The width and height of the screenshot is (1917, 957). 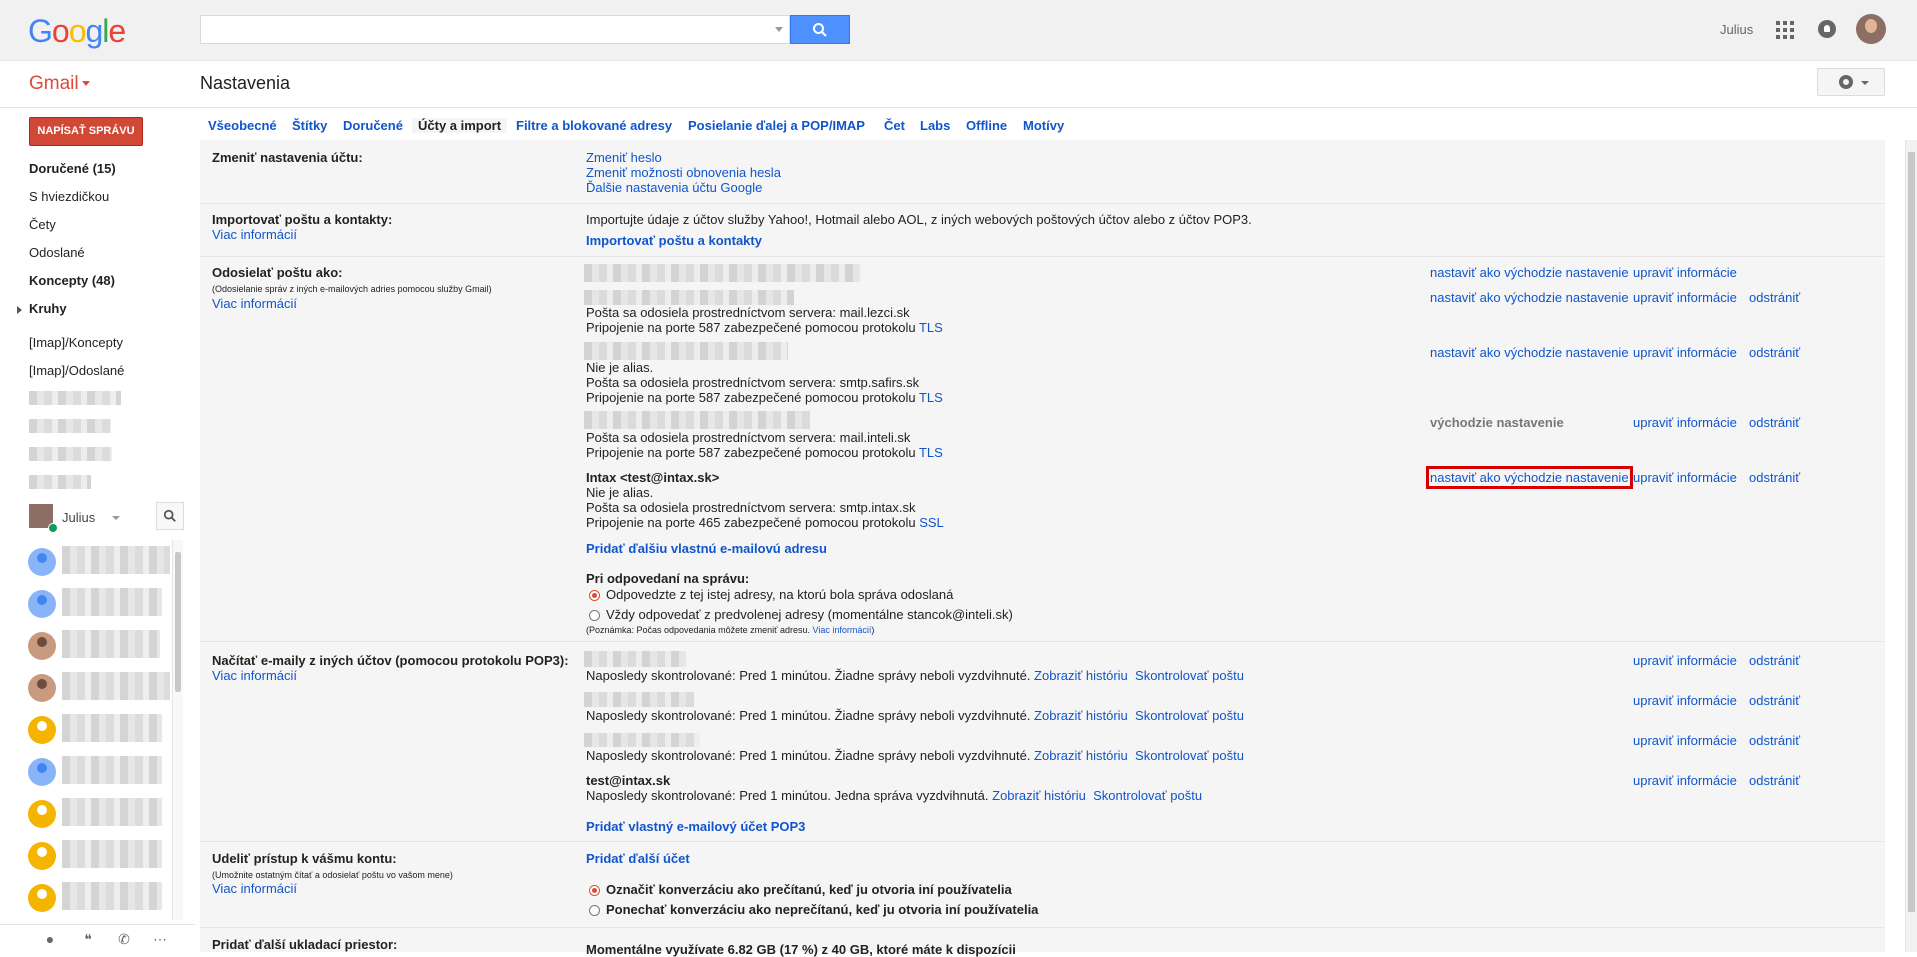 What do you see at coordinates (59, 84) in the screenshot?
I see `gmail-menu: Gmail` at bounding box center [59, 84].